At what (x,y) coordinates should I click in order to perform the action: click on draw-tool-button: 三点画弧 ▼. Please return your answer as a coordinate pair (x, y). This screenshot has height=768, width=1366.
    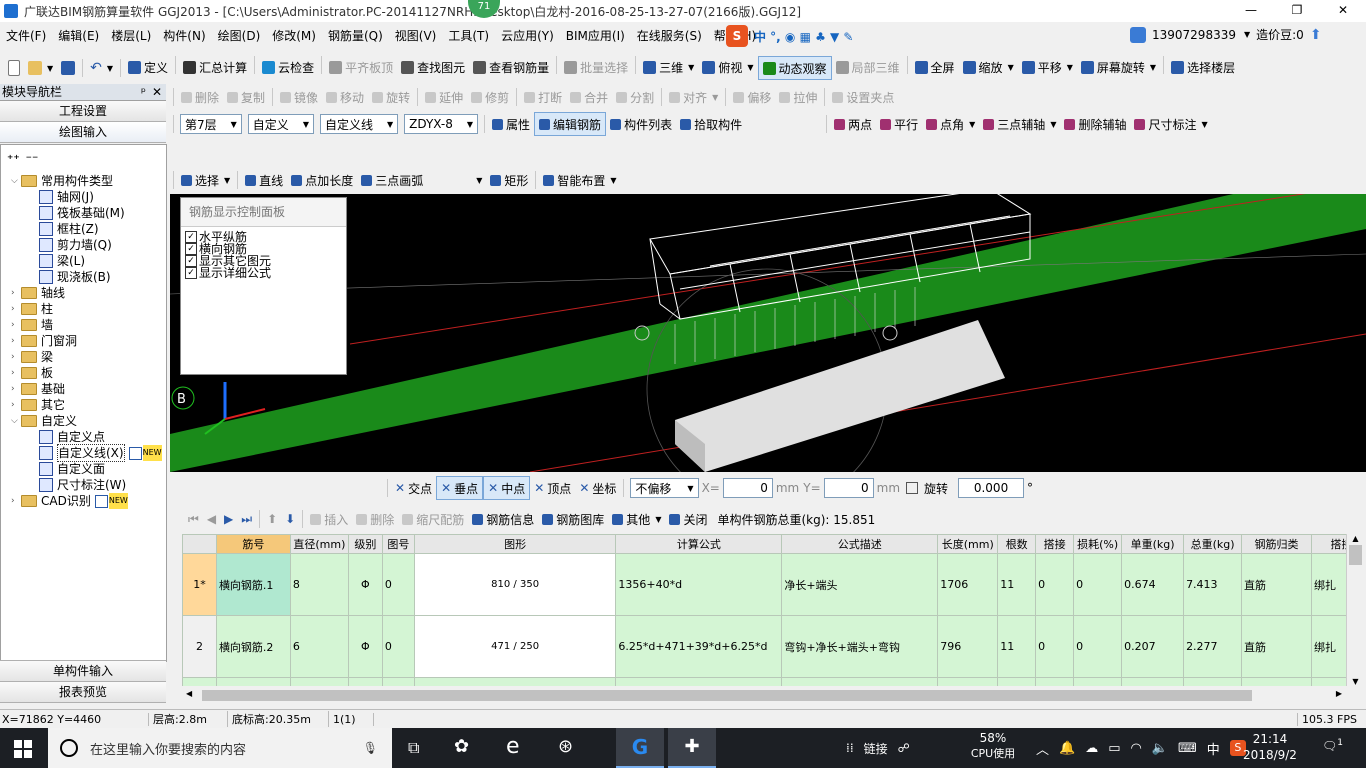
    Looking at the image, I should click on (421, 180).